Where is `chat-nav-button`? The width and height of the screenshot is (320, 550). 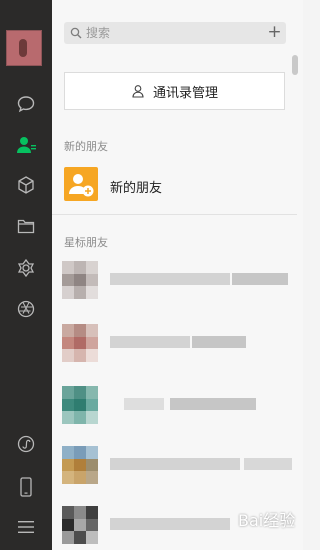 chat-nav-button is located at coordinates (26, 104).